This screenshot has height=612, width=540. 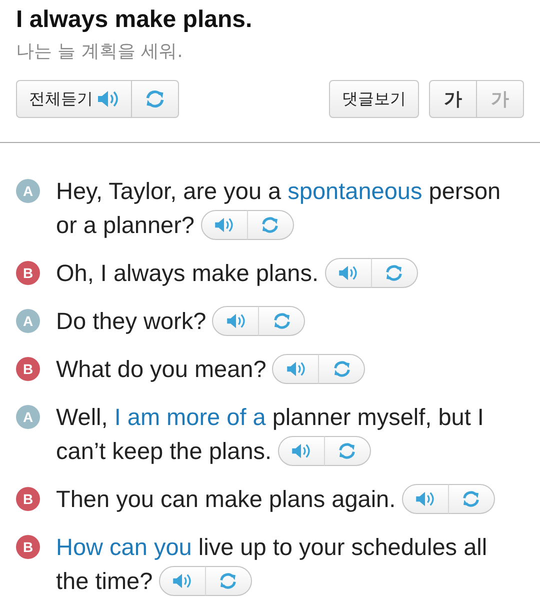 What do you see at coordinates (125, 225) in the screenshot?
I see `dialogue-text: or a planner?` at bounding box center [125, 225].